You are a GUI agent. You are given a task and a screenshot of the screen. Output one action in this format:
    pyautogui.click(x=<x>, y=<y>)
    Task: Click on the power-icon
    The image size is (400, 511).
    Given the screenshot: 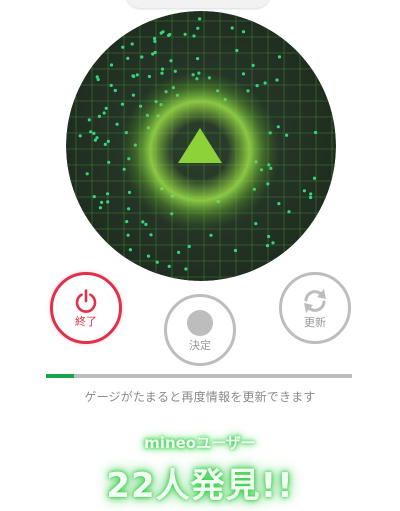 What is the action you would take?
    pyautogui.click(x=86, y=301)
    